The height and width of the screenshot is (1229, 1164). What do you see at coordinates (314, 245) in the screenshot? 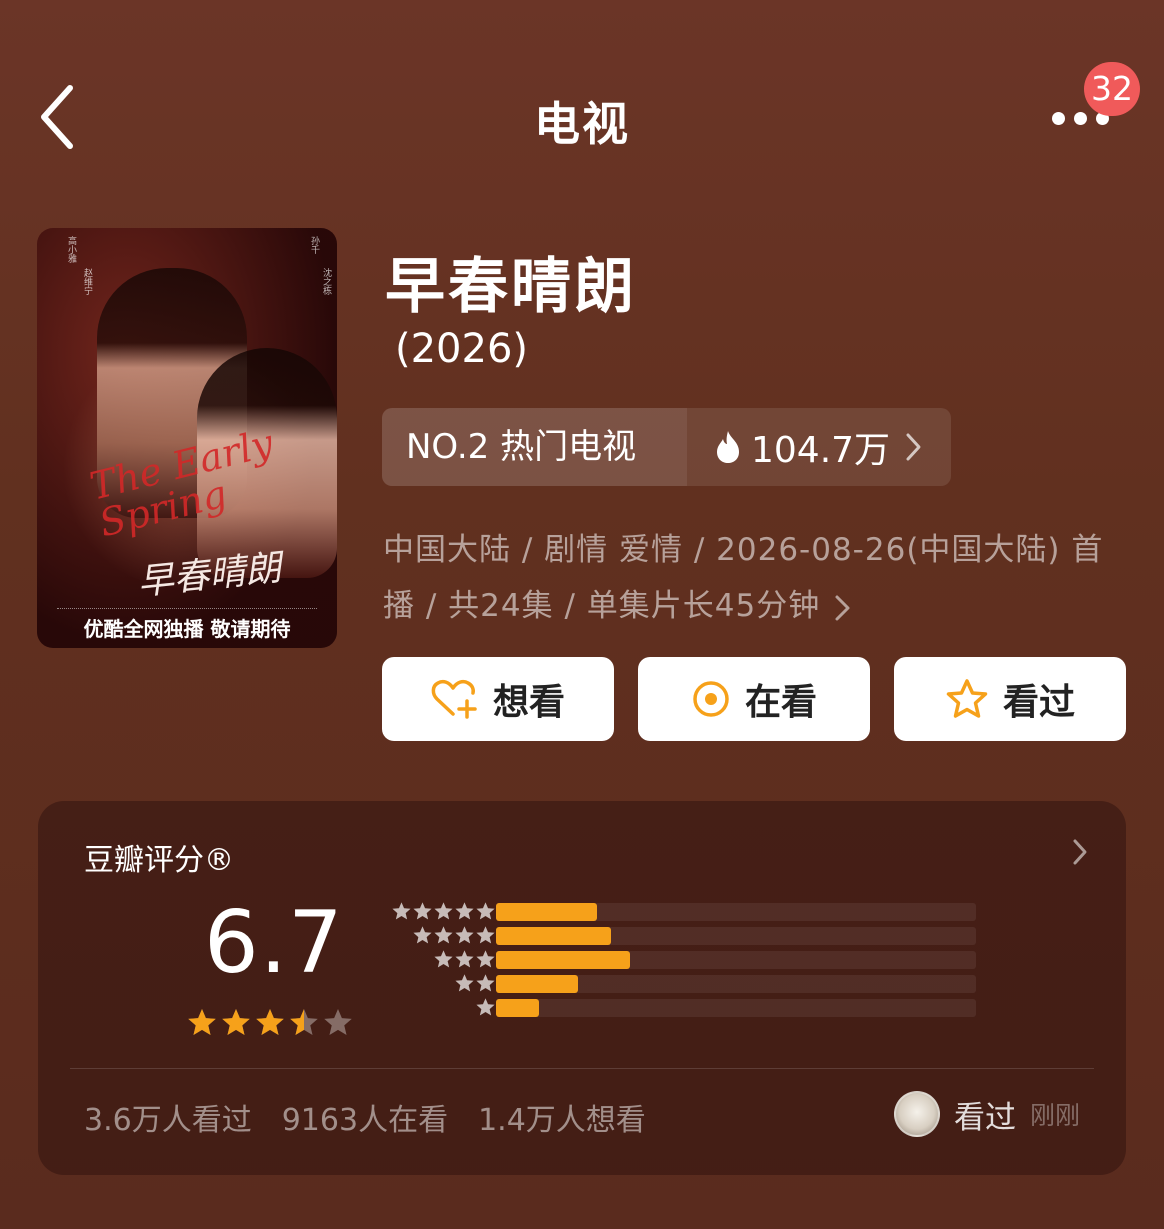
I see `poster-cast-right: 孙千` at bounding box center [314, 245].